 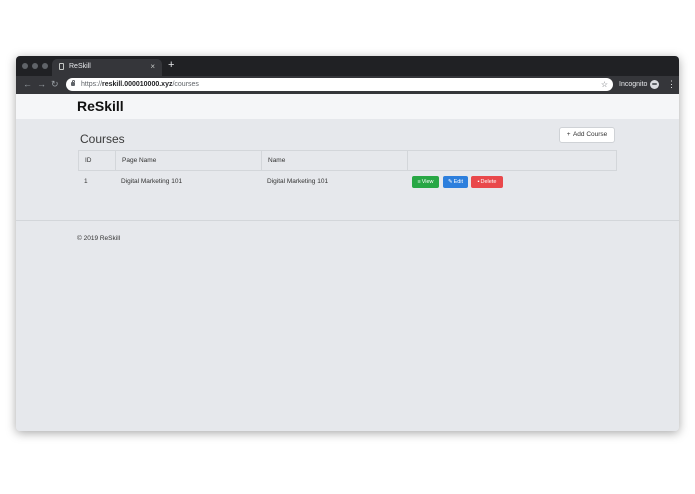 I want to click on edit-button: ✎Edit, so click(x=455, y=182).